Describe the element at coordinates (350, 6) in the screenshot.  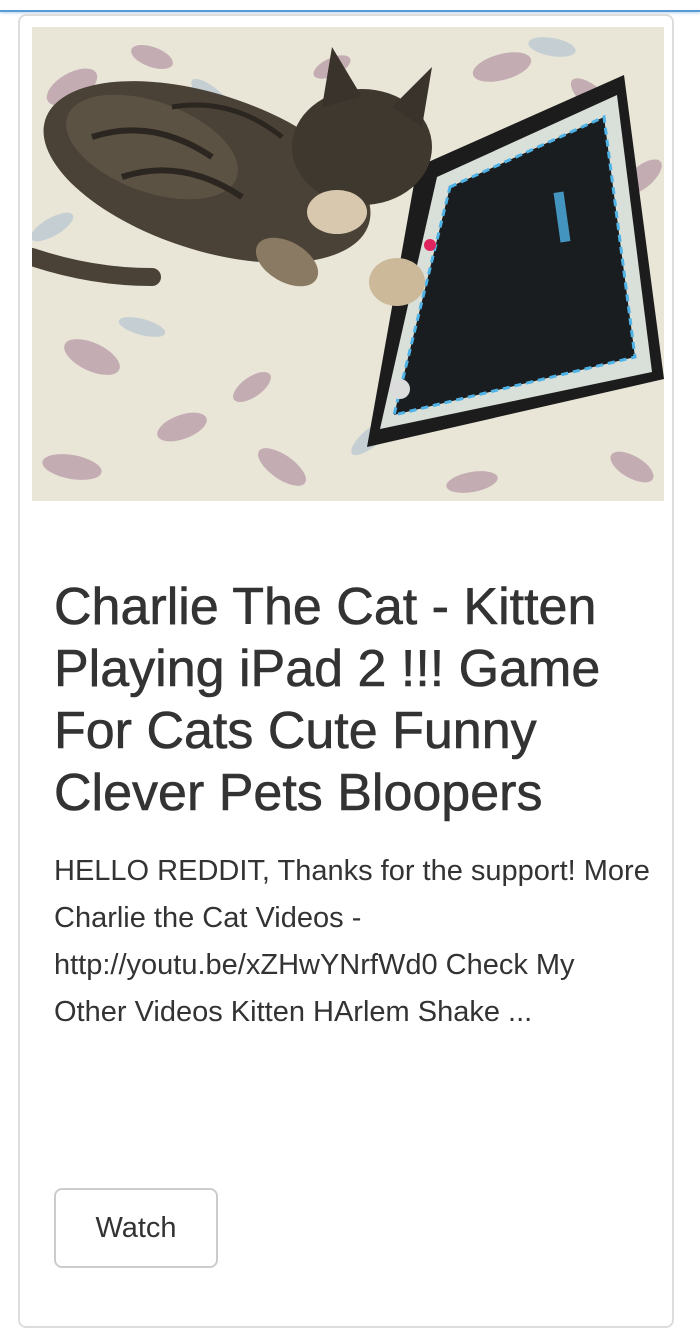
I see `top-border` at that location.